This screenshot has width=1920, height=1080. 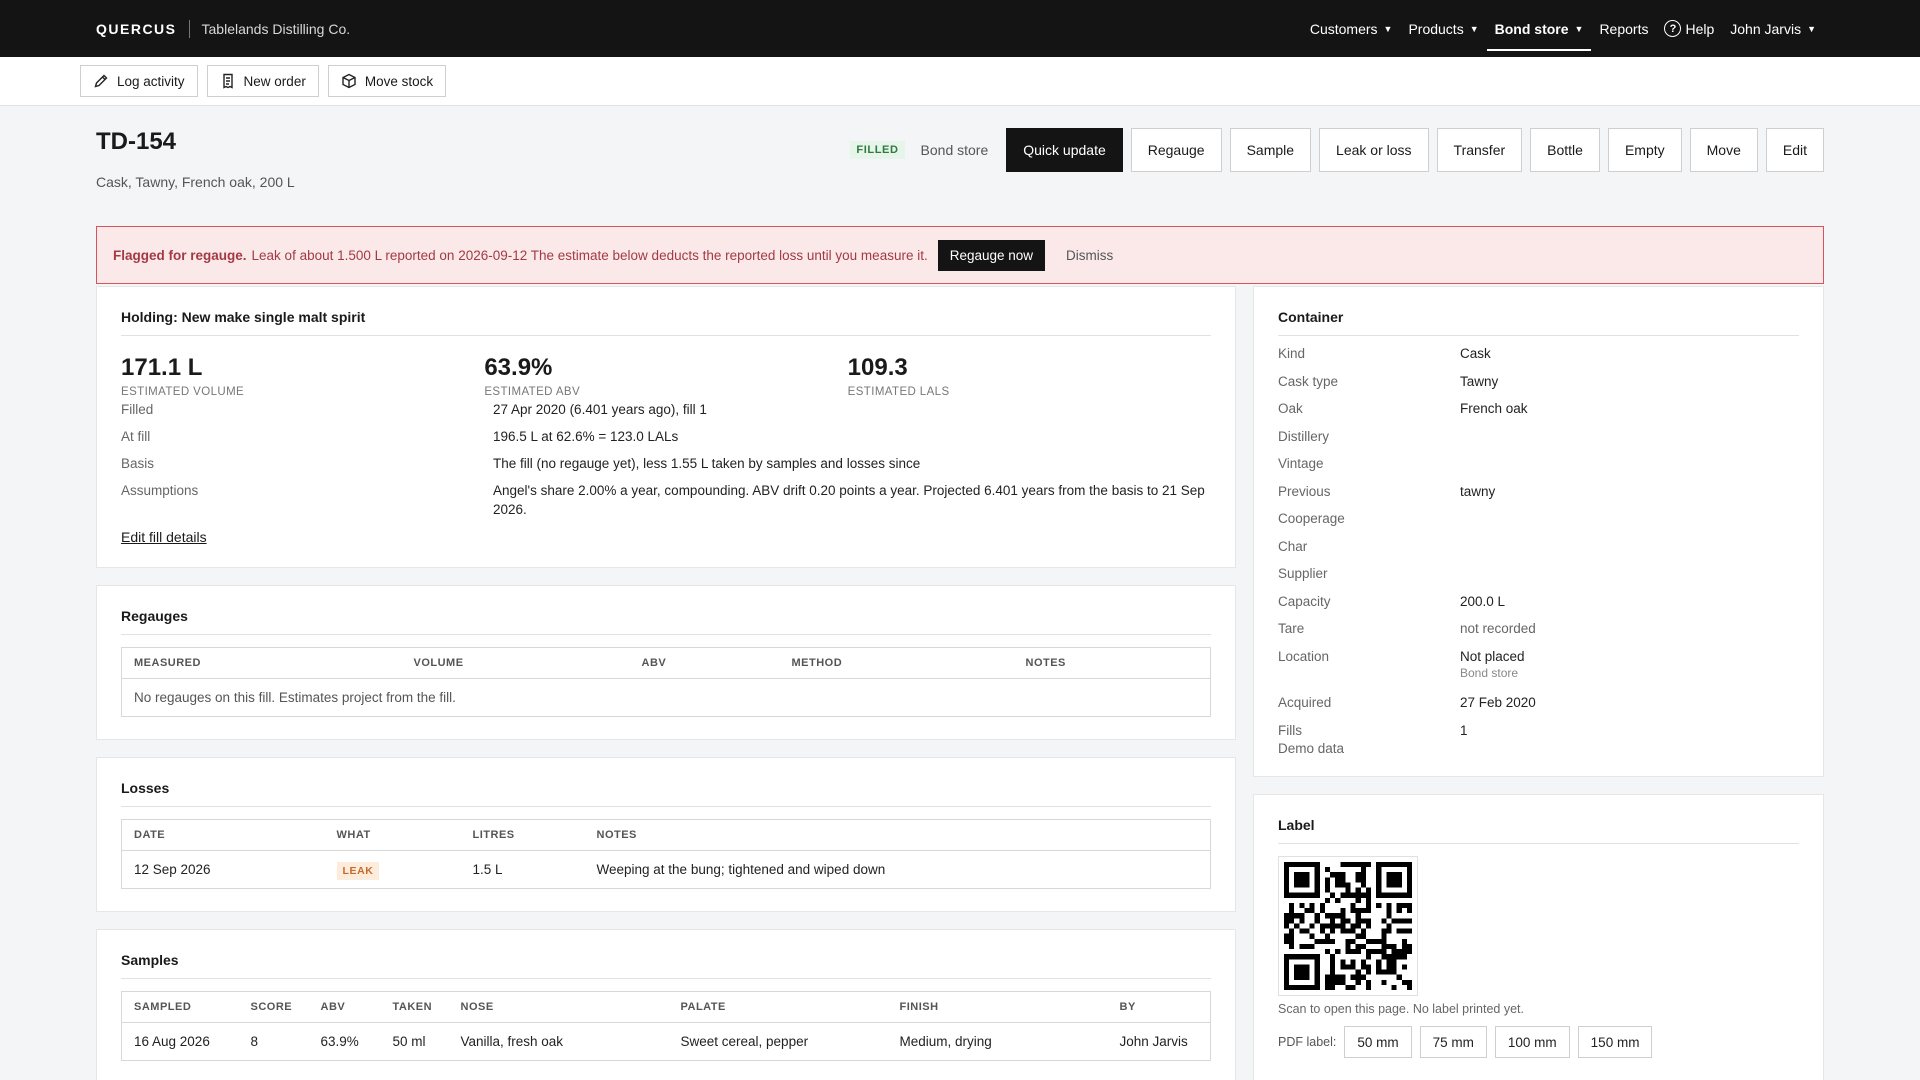 What do you see at coordinates (1374, 150) in the screenshot?
I see `leak-or-loss-button: Leak or loss` at bounding box center [1374, 150].